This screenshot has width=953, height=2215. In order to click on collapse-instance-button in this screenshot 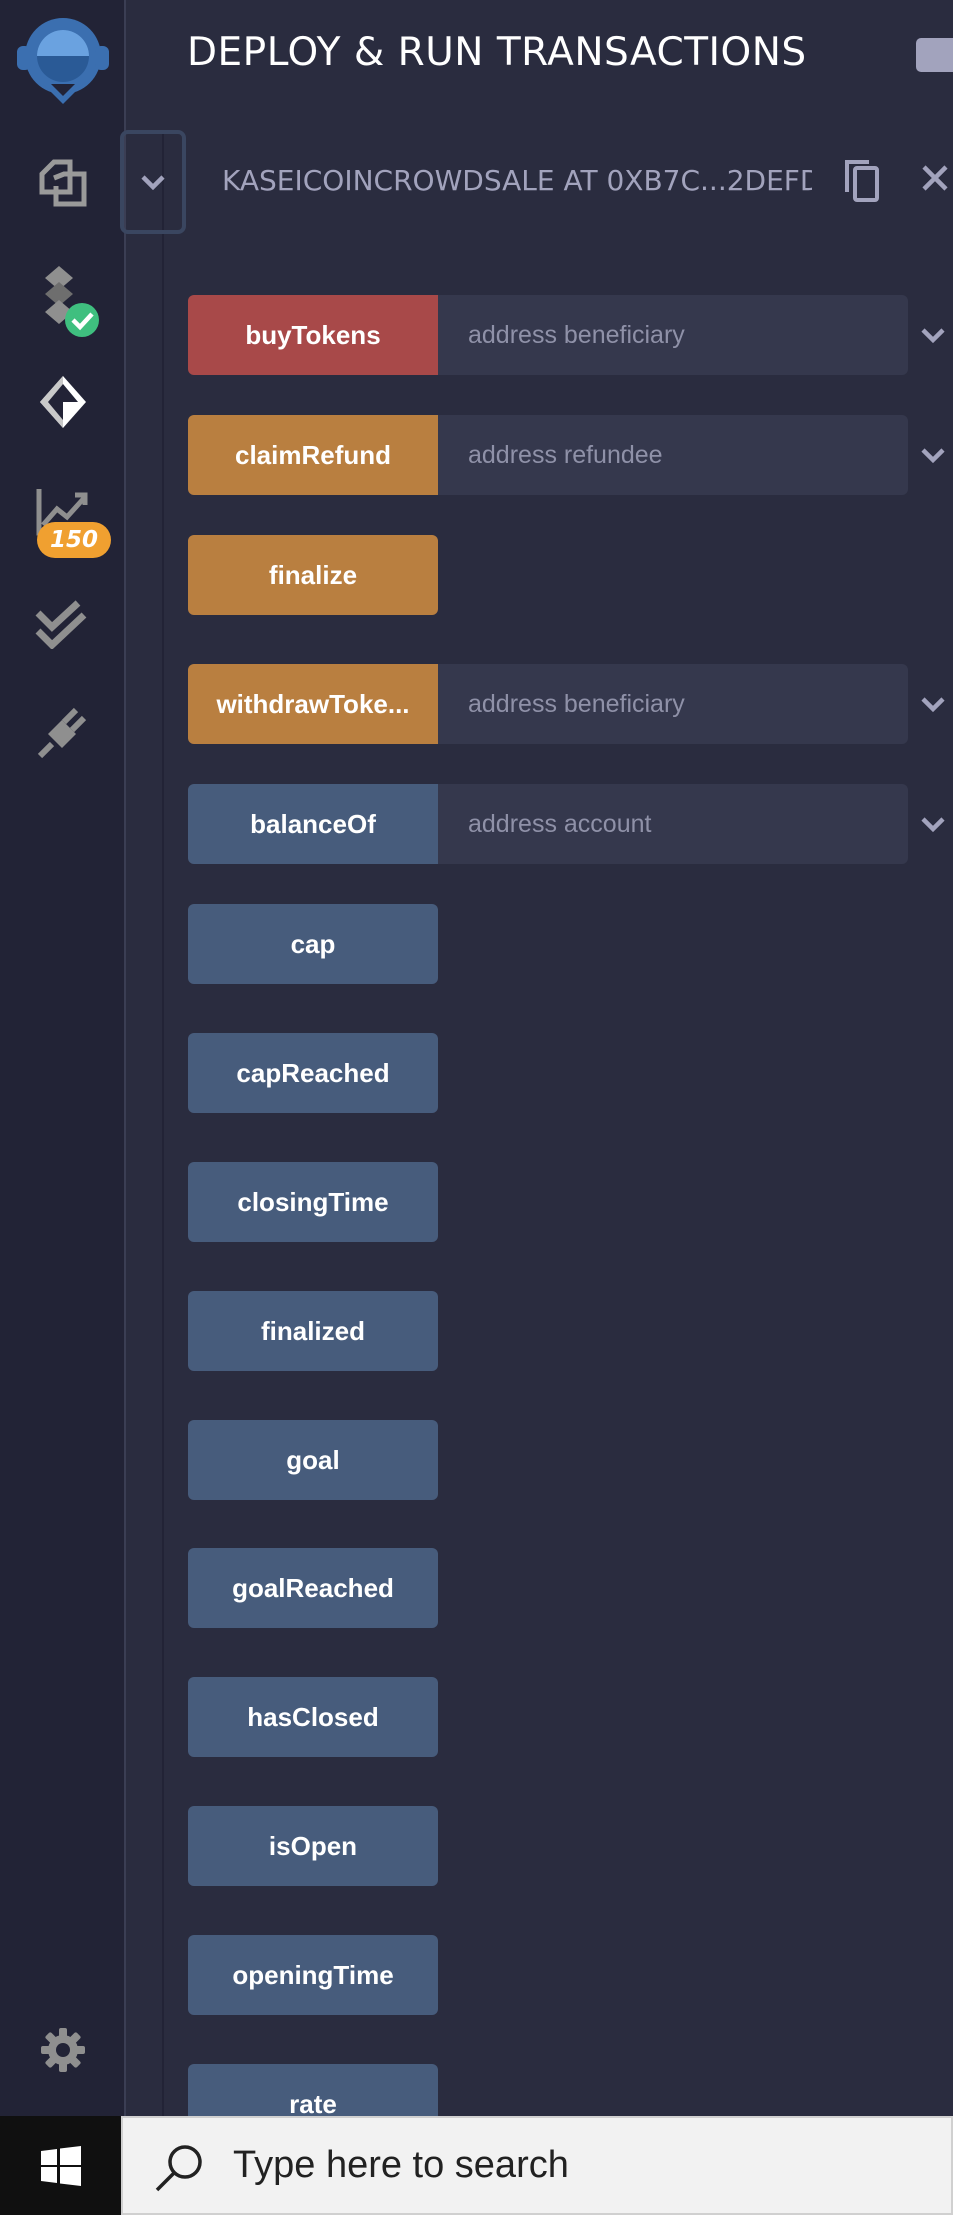, I will do `click(153, 182)`.